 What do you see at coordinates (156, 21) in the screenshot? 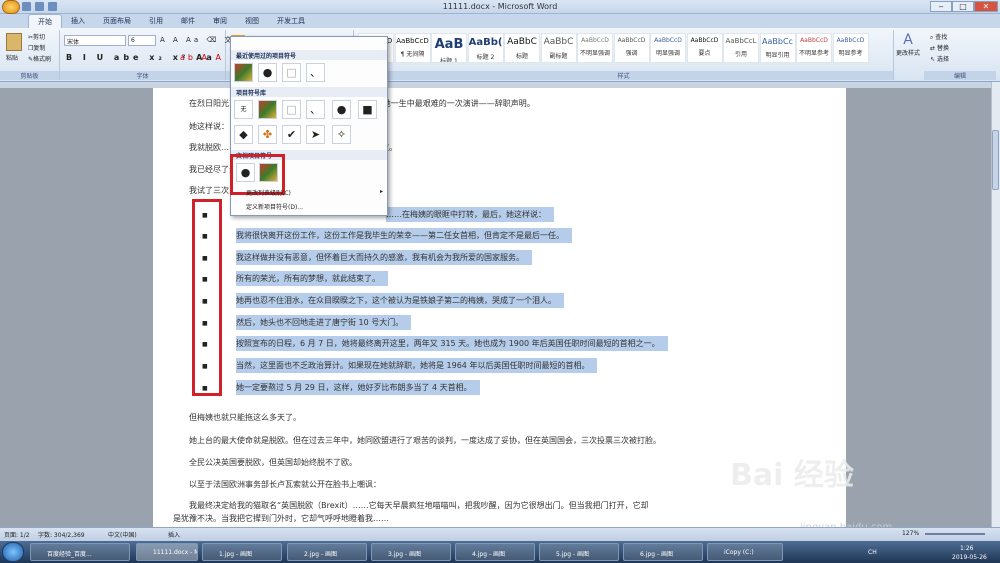
I see `tab-references: 引用` at bounding box center [156, 21].